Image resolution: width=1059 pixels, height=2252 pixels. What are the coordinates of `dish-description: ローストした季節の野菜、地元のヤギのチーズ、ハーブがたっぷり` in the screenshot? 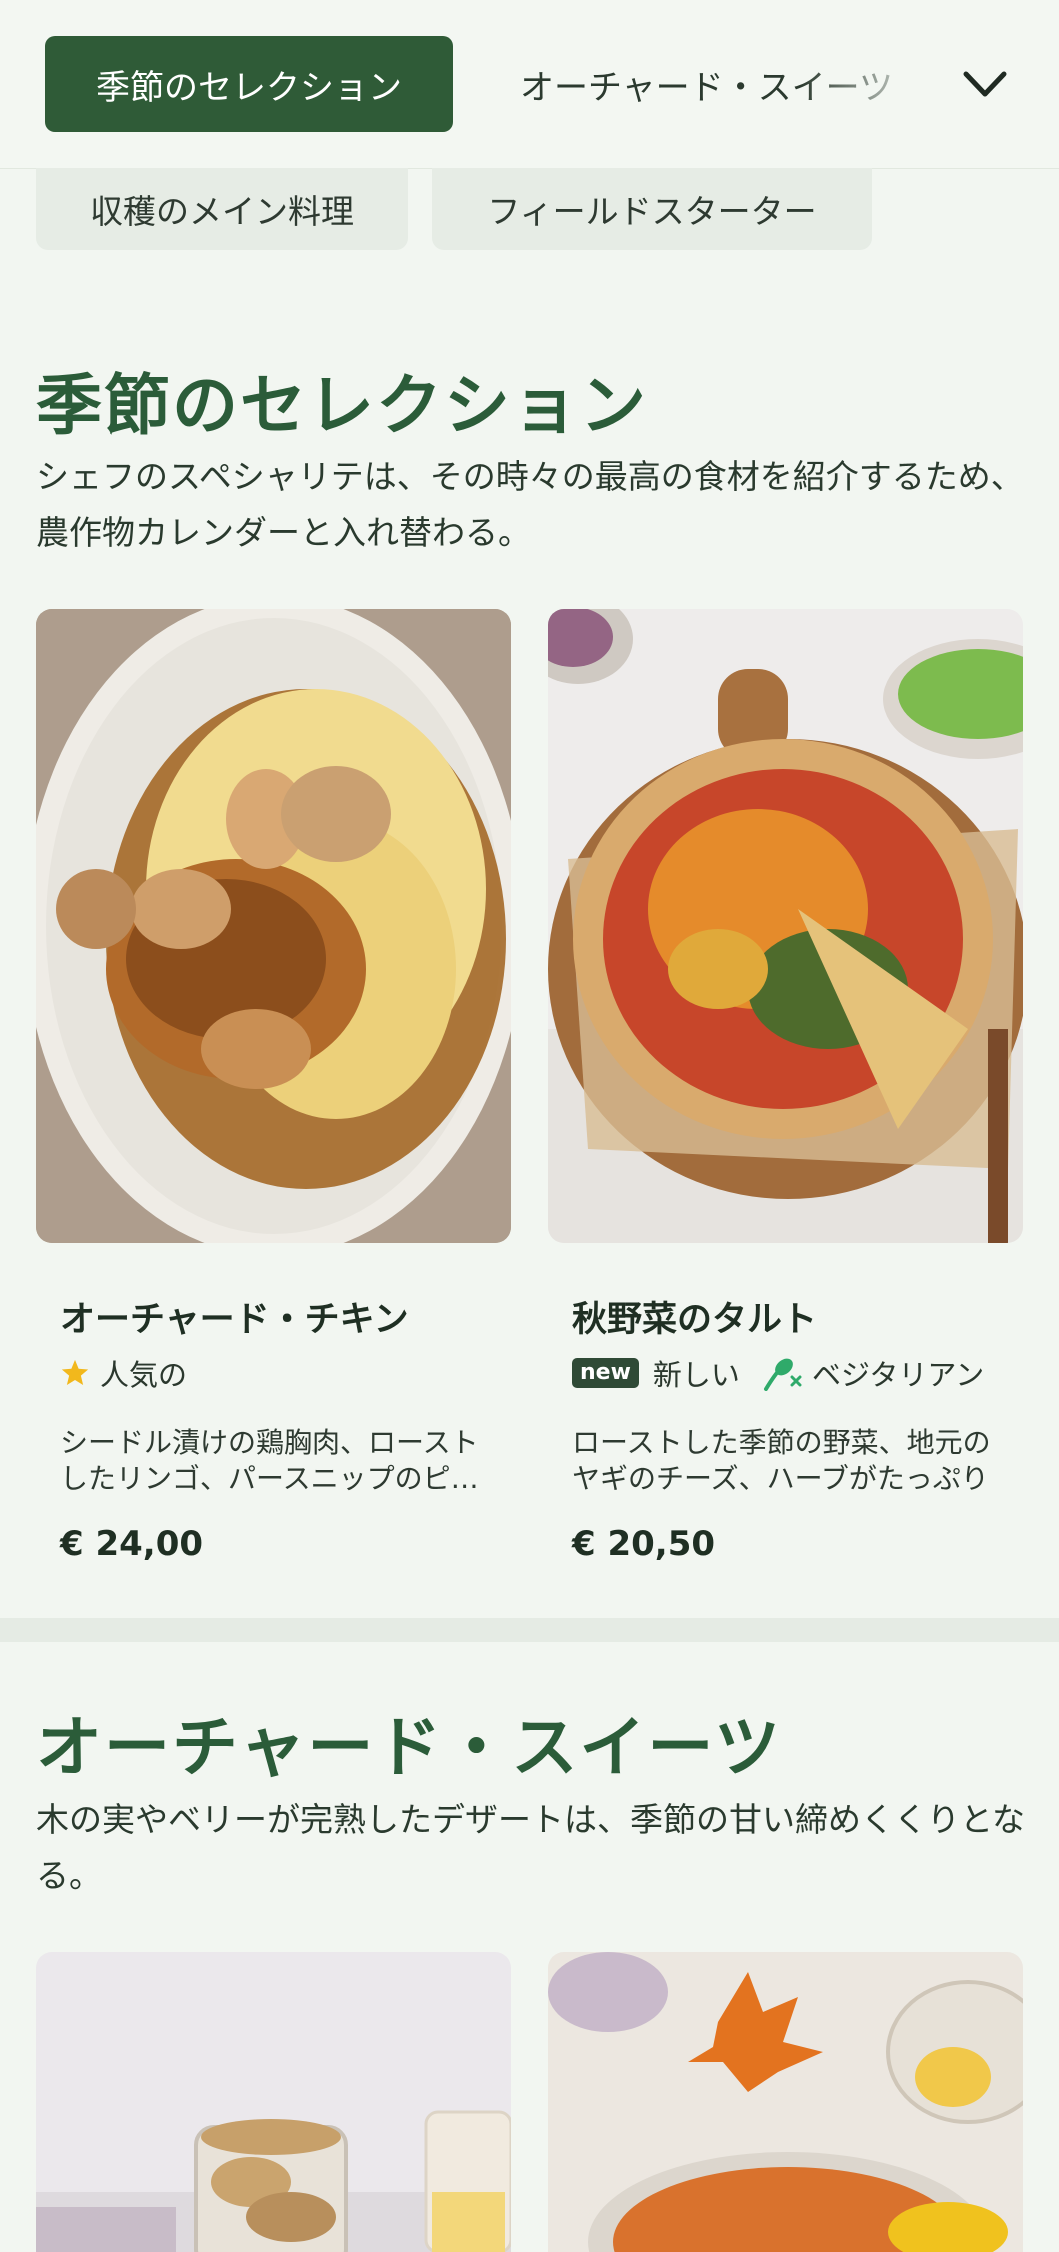 It's located at (781, 1460).